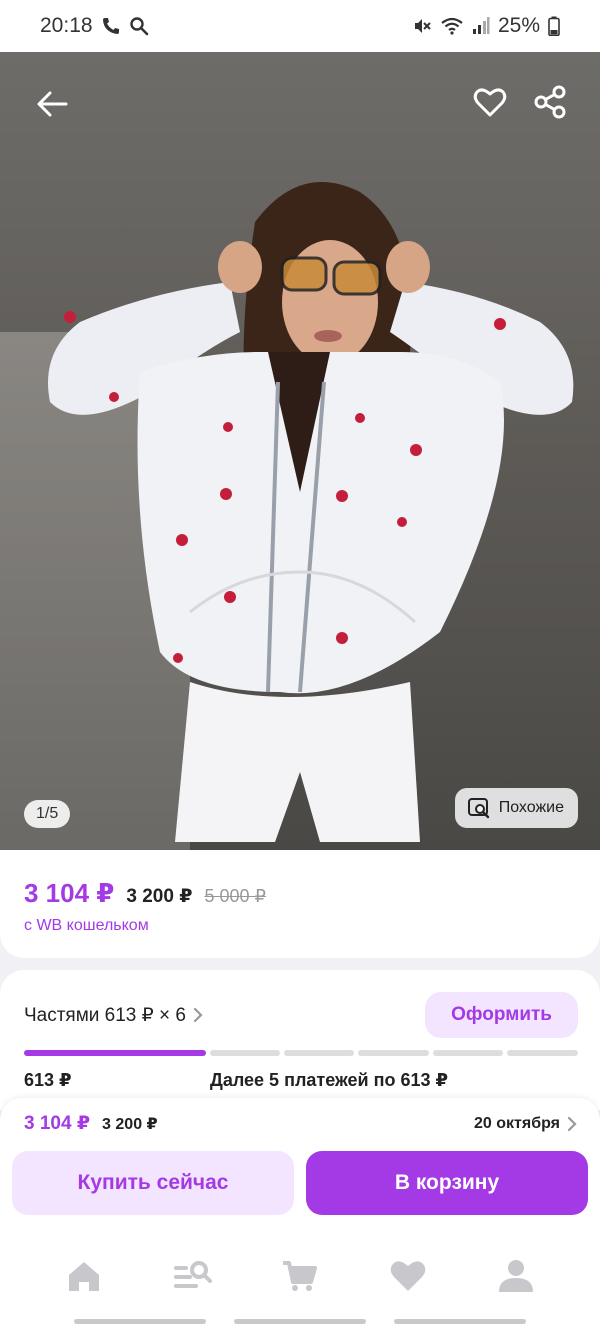  I want to click on system-gesture-bar, so click(300, 1321).